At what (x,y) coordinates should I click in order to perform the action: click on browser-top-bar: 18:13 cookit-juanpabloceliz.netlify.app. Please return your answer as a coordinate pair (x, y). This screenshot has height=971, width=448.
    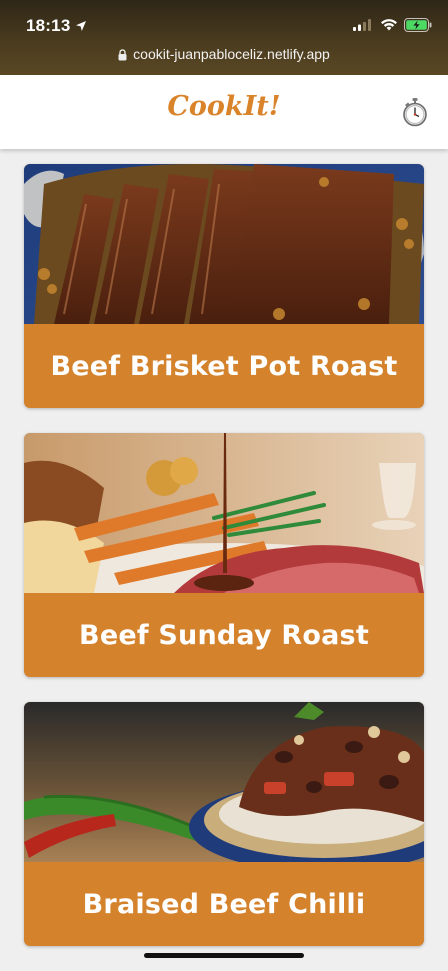
    Looking at the image, I should click on (224, 37).